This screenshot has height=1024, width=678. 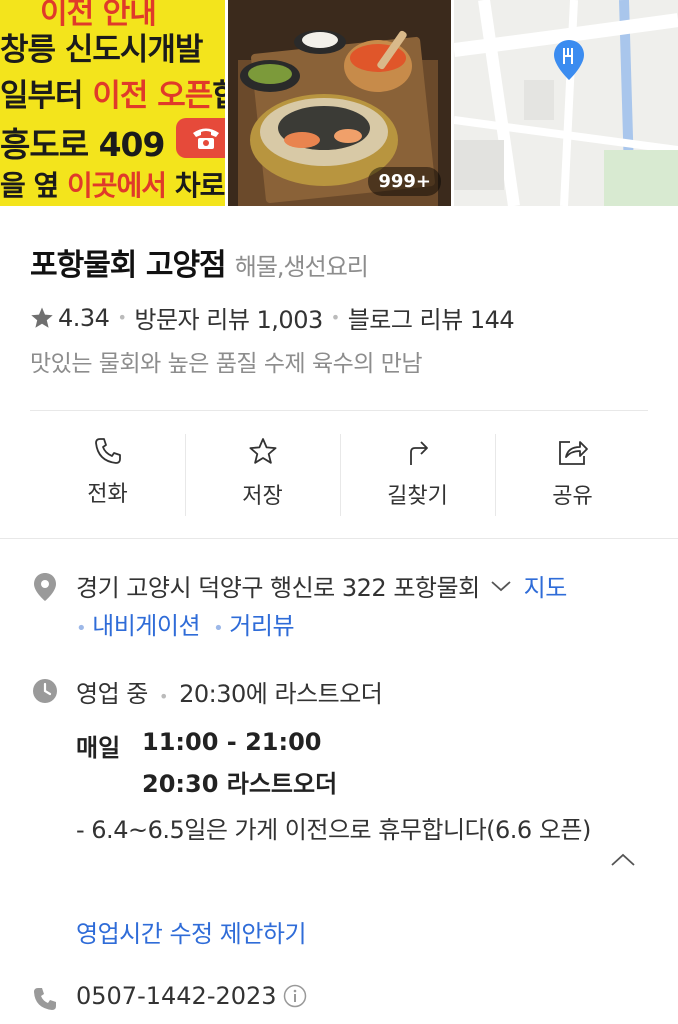 I want to click on sign-text-line: 흥도로 409, so click(x=82, y=144).